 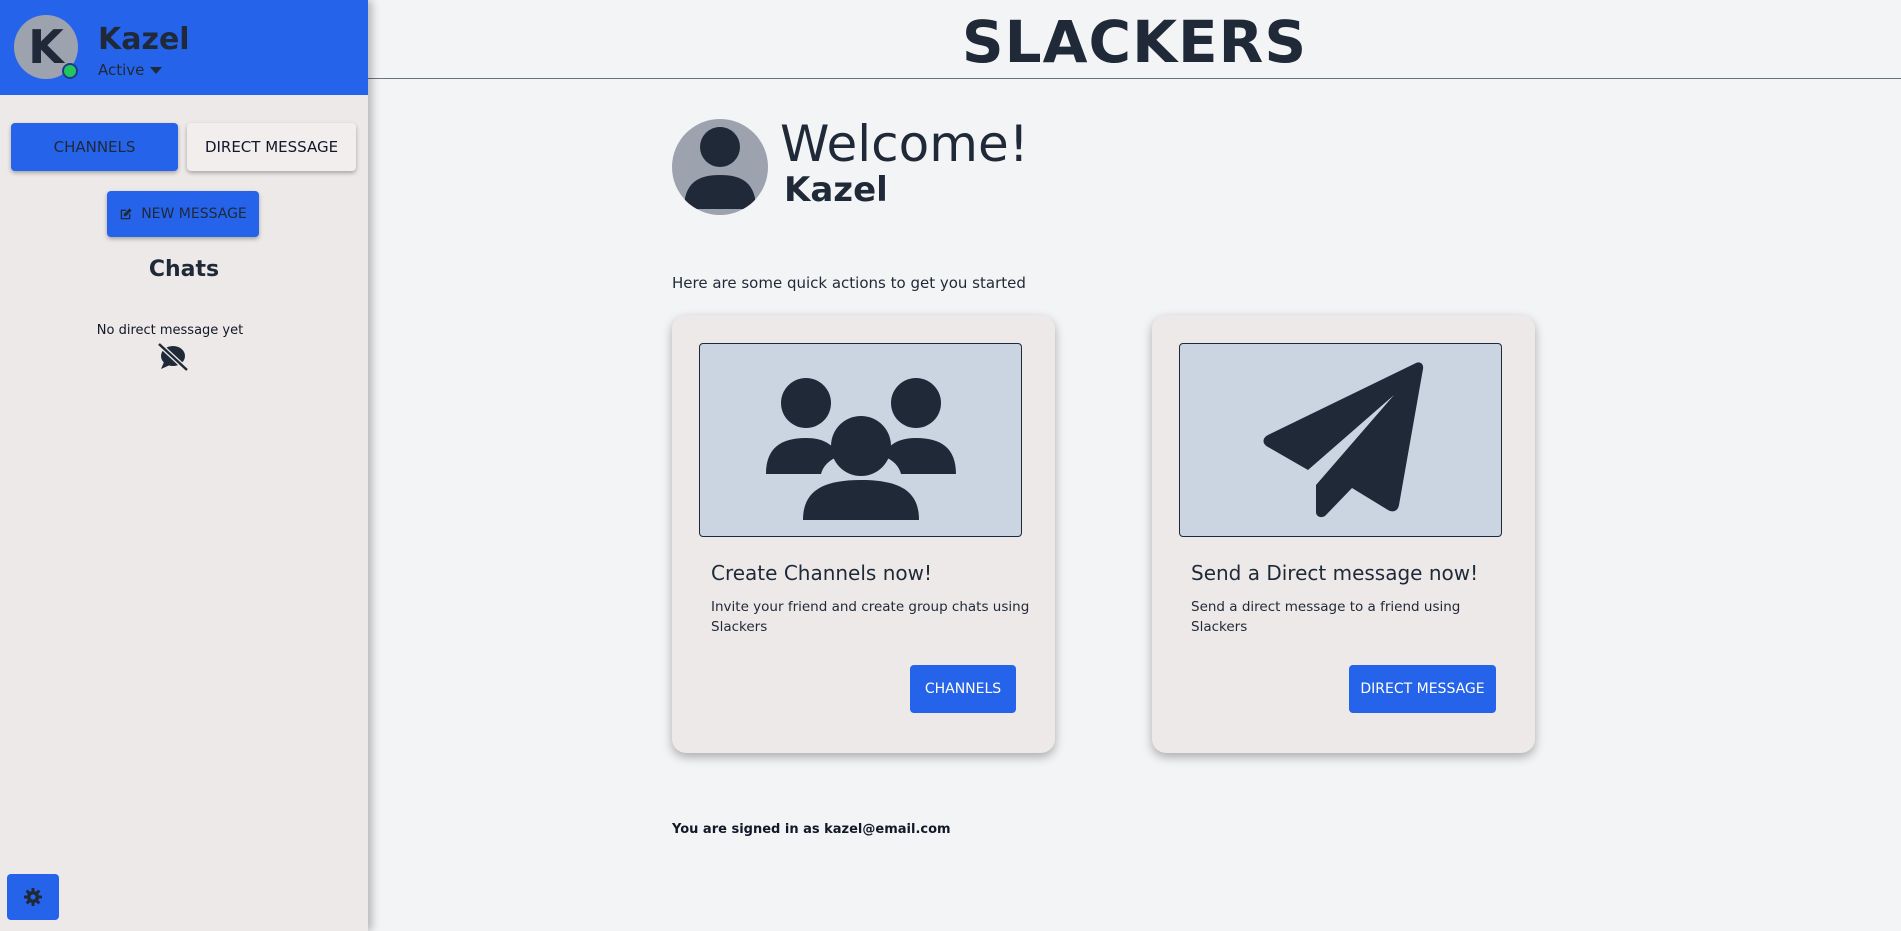 What do you see at coordinates (94, 147) in the screenshot?
I see `tab-channels: CHANNELS` at bounding box center [94, 147].